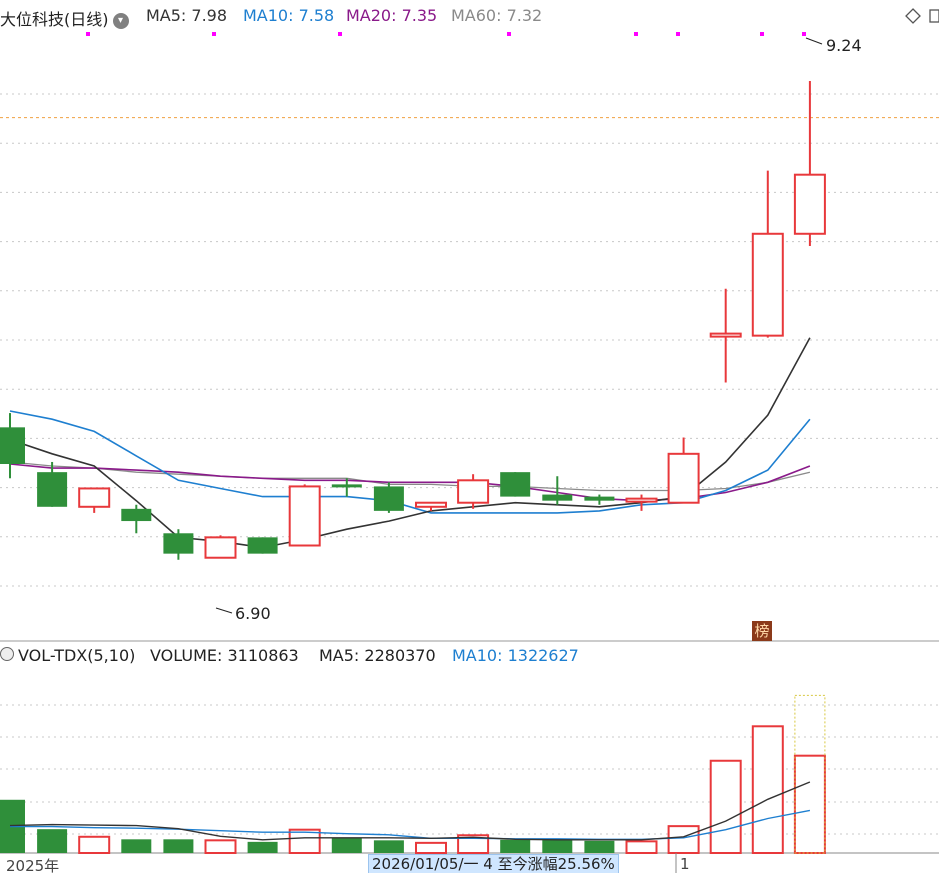 This screenshot has width=939, height=873. Describe the element at coordinates (497, 15) in the screenshot. I see `ma60-label: MA60: 7.32` at that location.